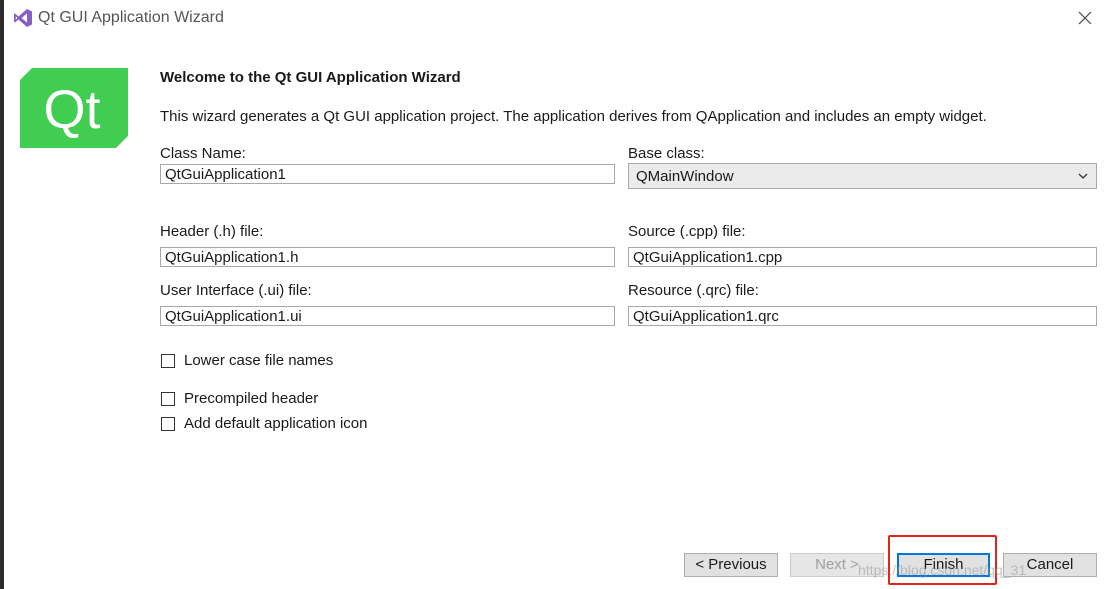 The width and height of the screenshot is (1109, 589). I want to click on precompiled-header-label: Precompiled header, so click(251, 398).